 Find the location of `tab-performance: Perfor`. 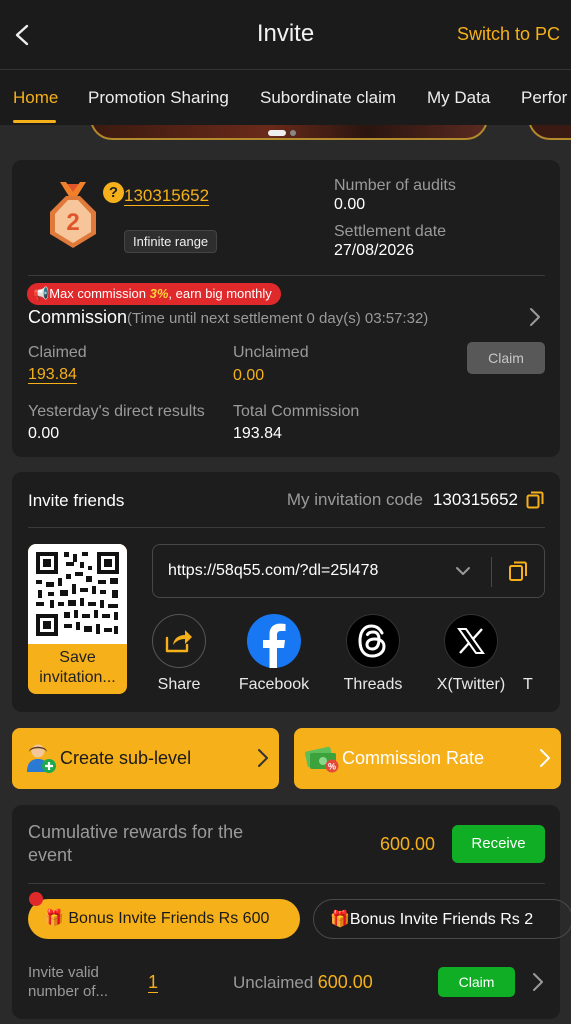

tab-performance: Perfor is located at coordinates (544, 98).